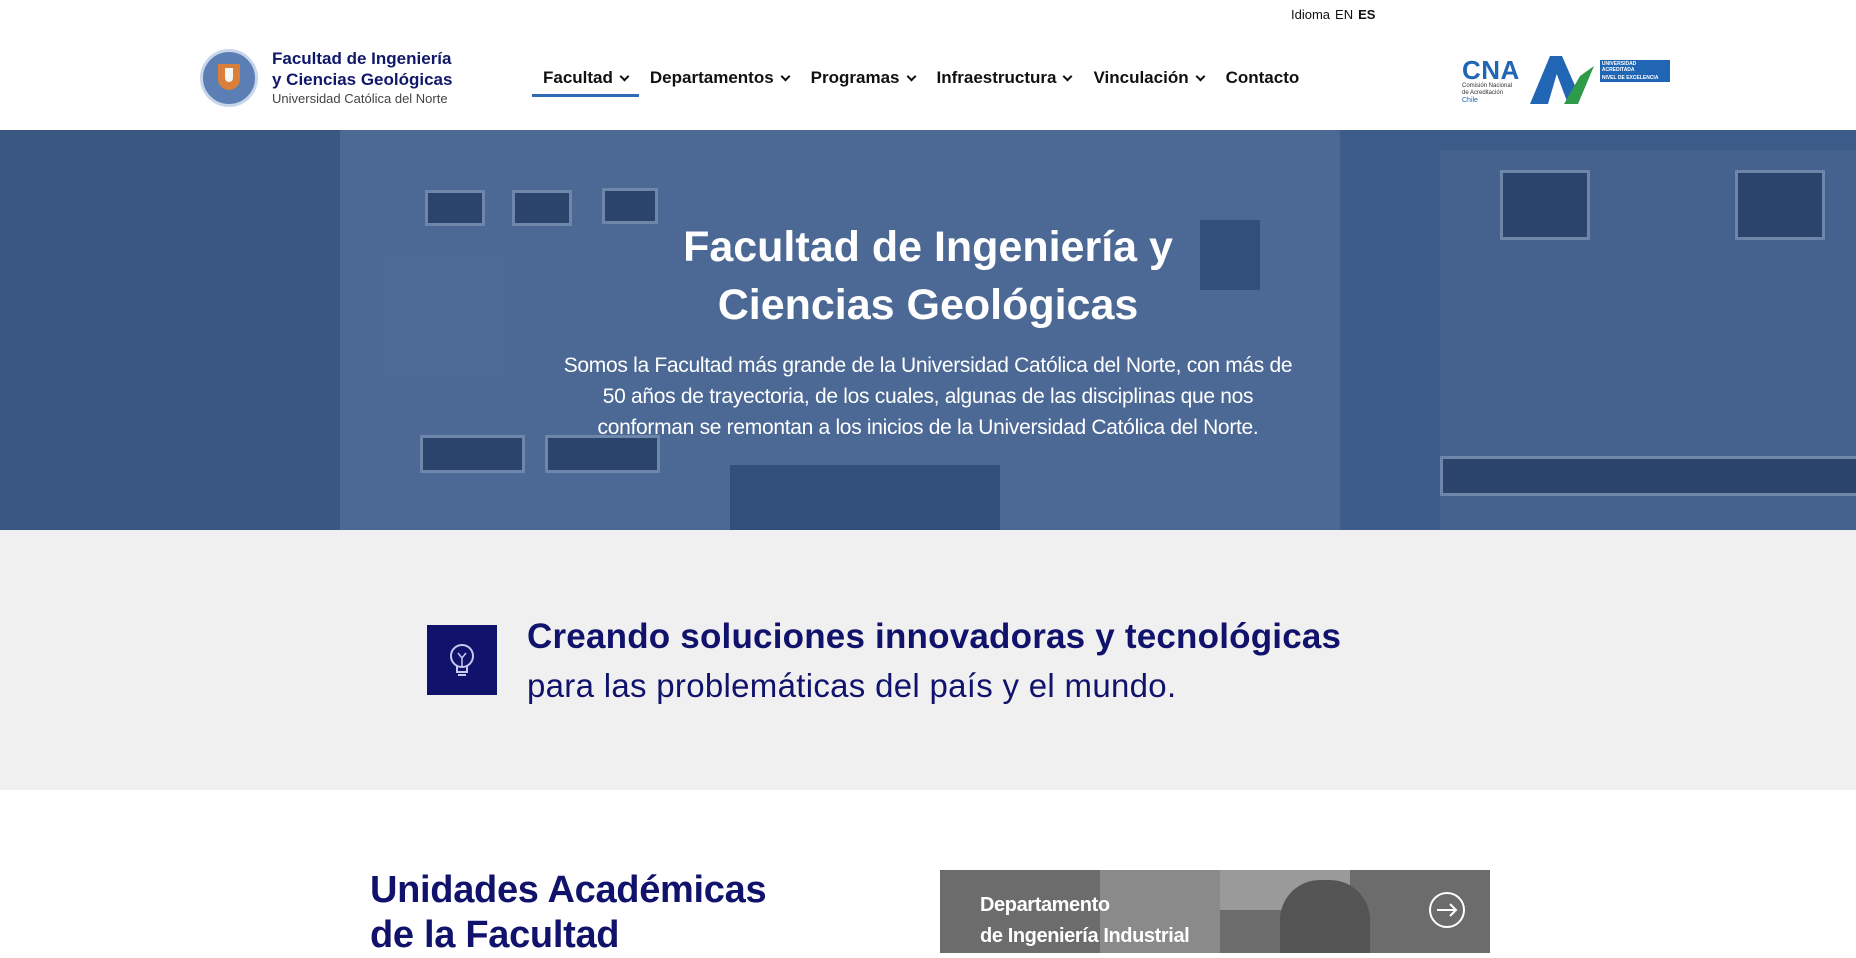  I want to click on nav-label: Vinculación, so click(1141, 77).